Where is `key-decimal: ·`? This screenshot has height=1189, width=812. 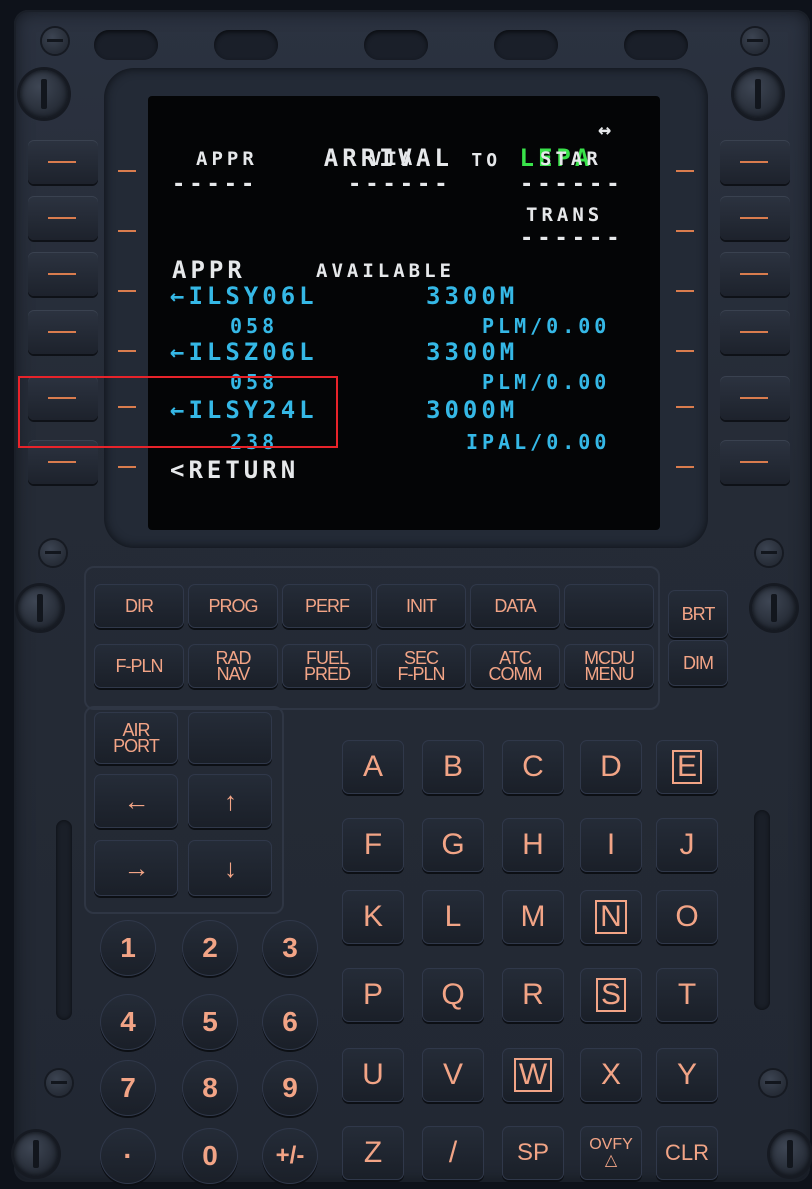
key-decimal: · is located at coordinates (128, 1156).